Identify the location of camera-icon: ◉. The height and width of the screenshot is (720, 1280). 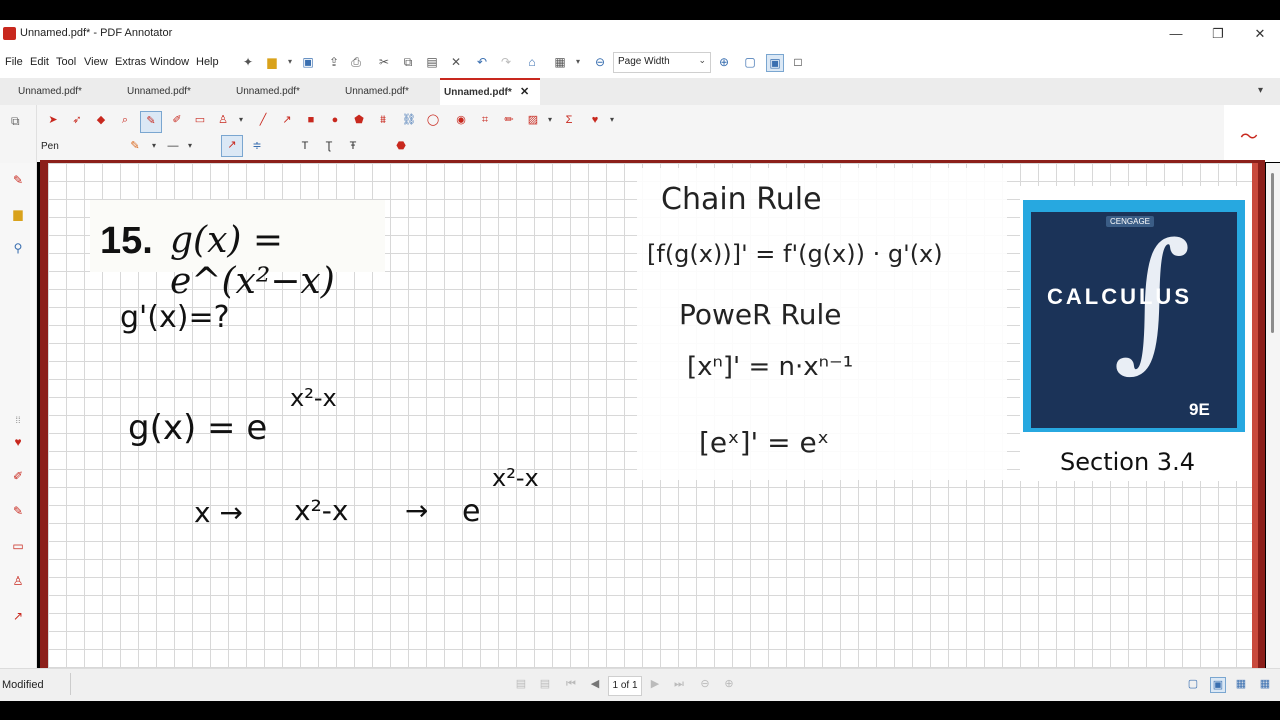
(461, 120).